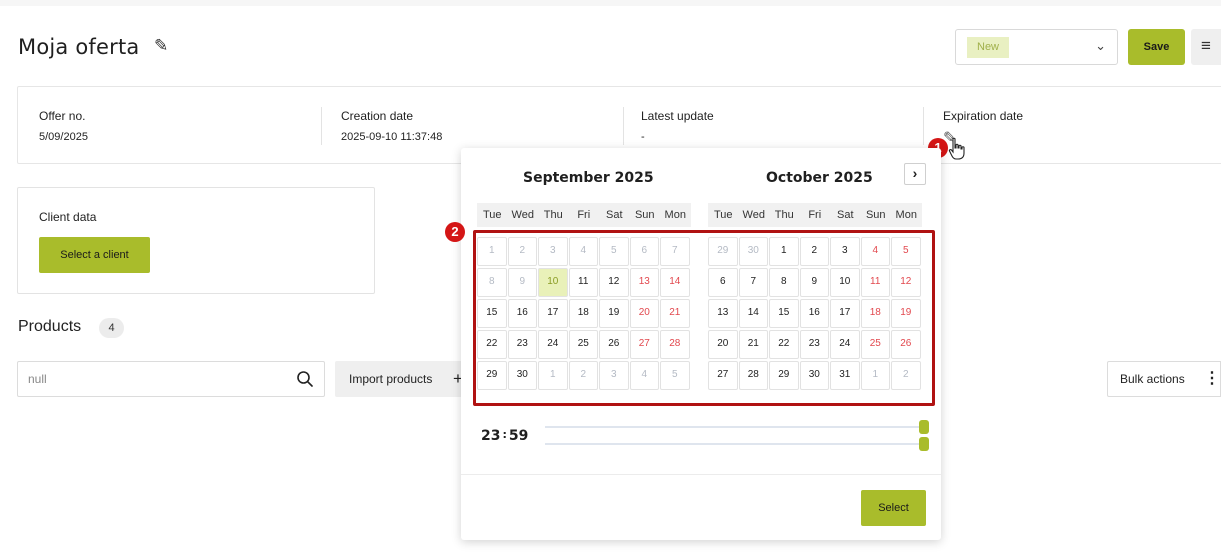 The height and width of the screenshot is (560, 1221). I want to click on more-vertical-icon: ⋮, so click(1212, 378).